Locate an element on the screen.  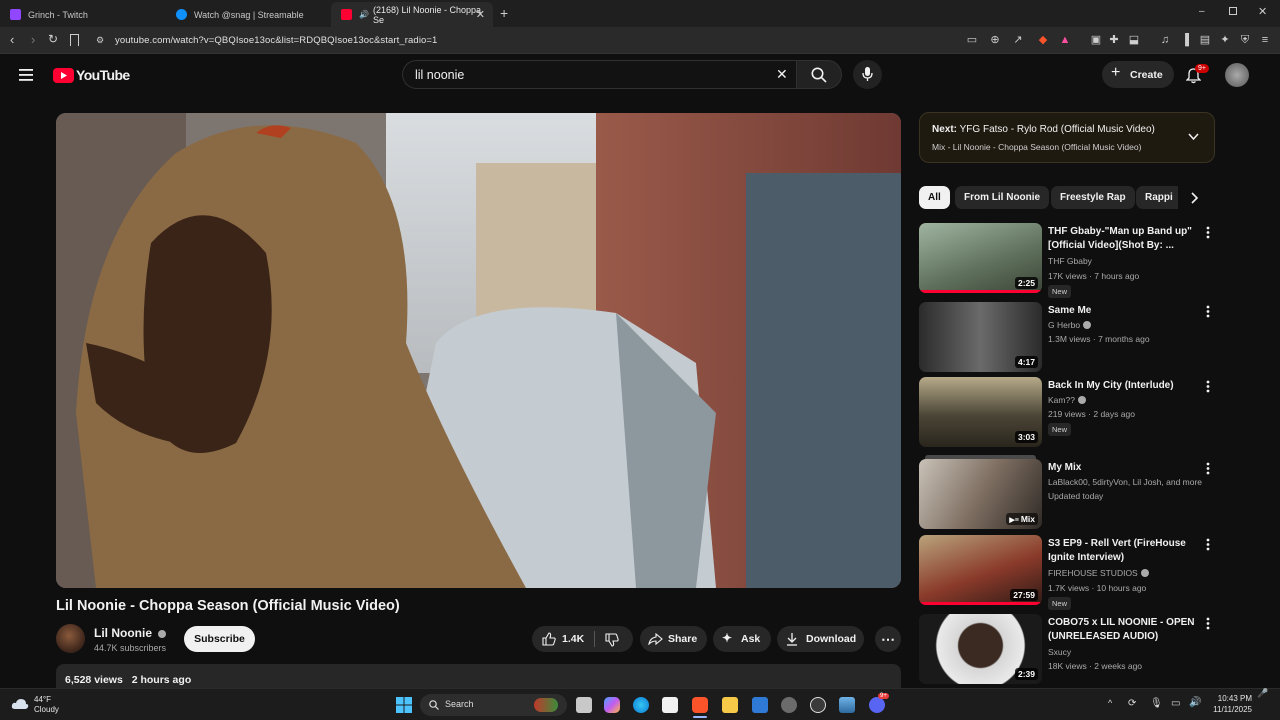
steam-icon is located at coordinates (818, 705).